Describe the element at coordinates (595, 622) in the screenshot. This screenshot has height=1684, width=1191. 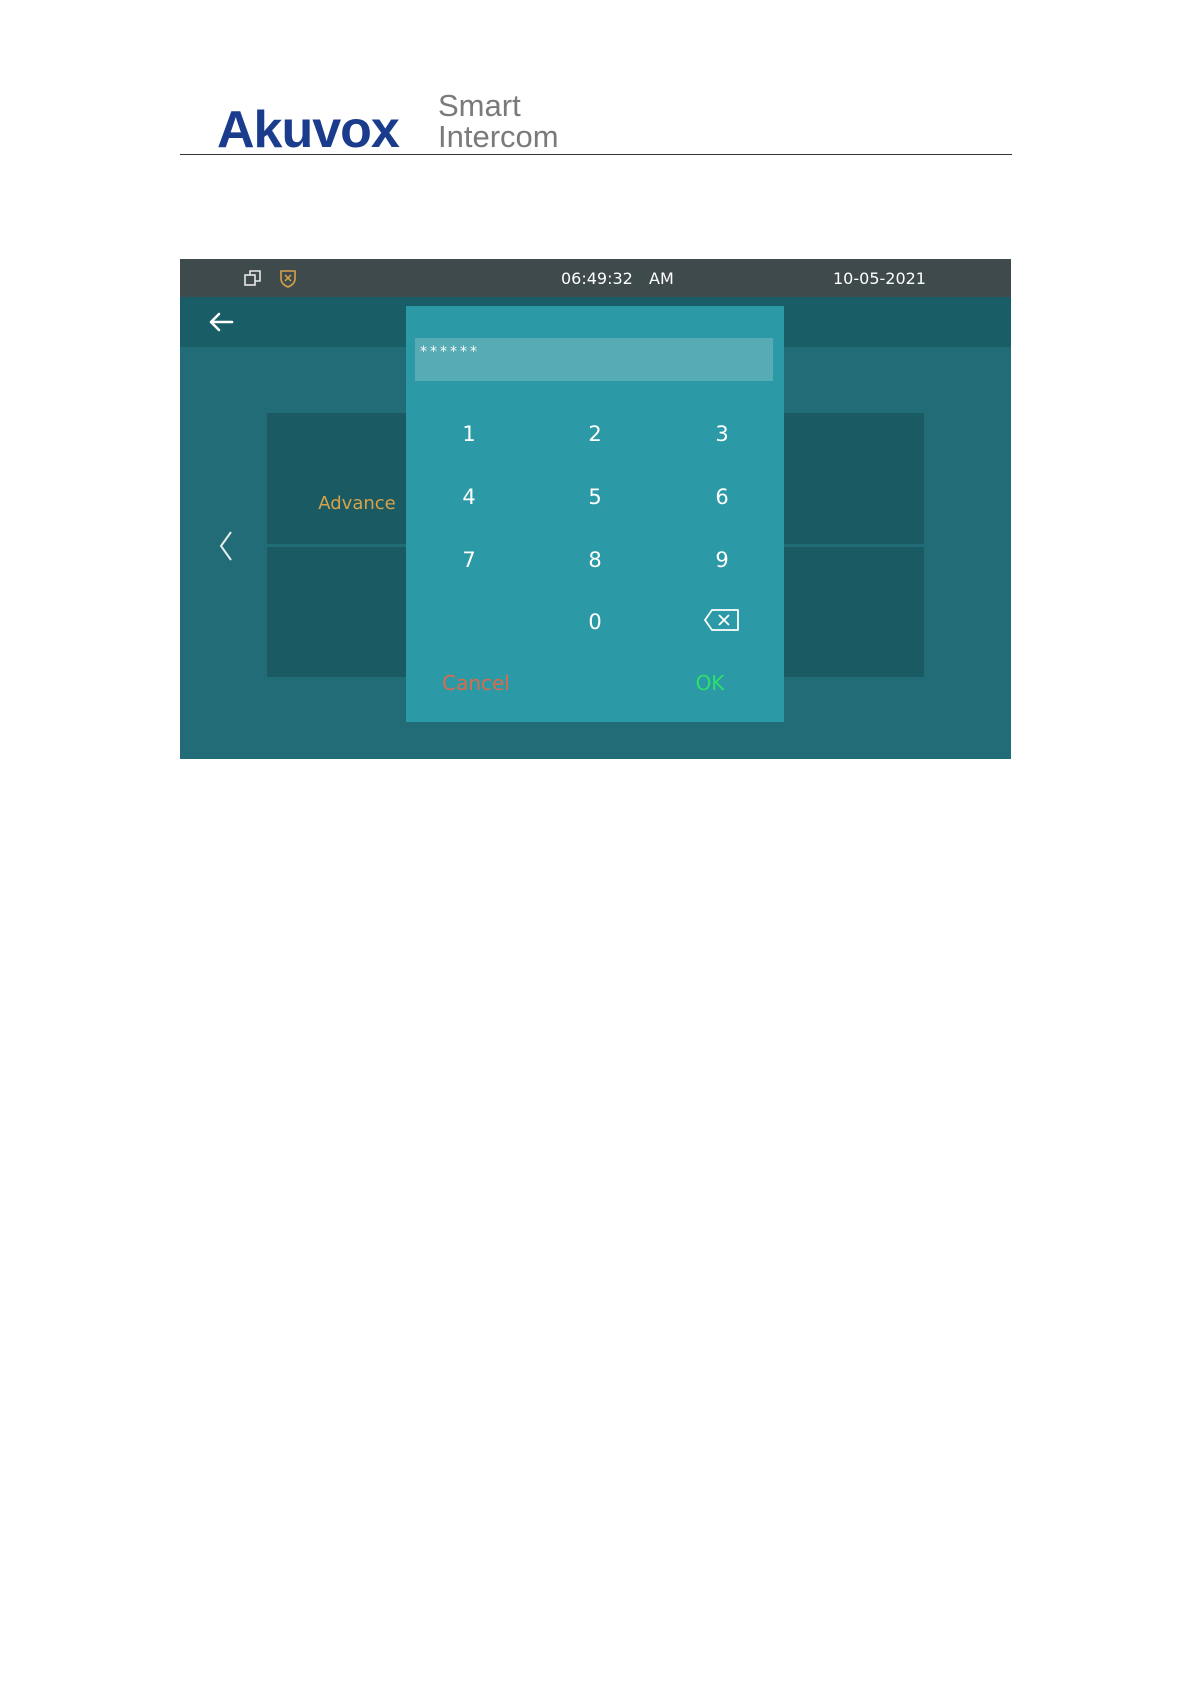
I see `key-0: 0` at that location.